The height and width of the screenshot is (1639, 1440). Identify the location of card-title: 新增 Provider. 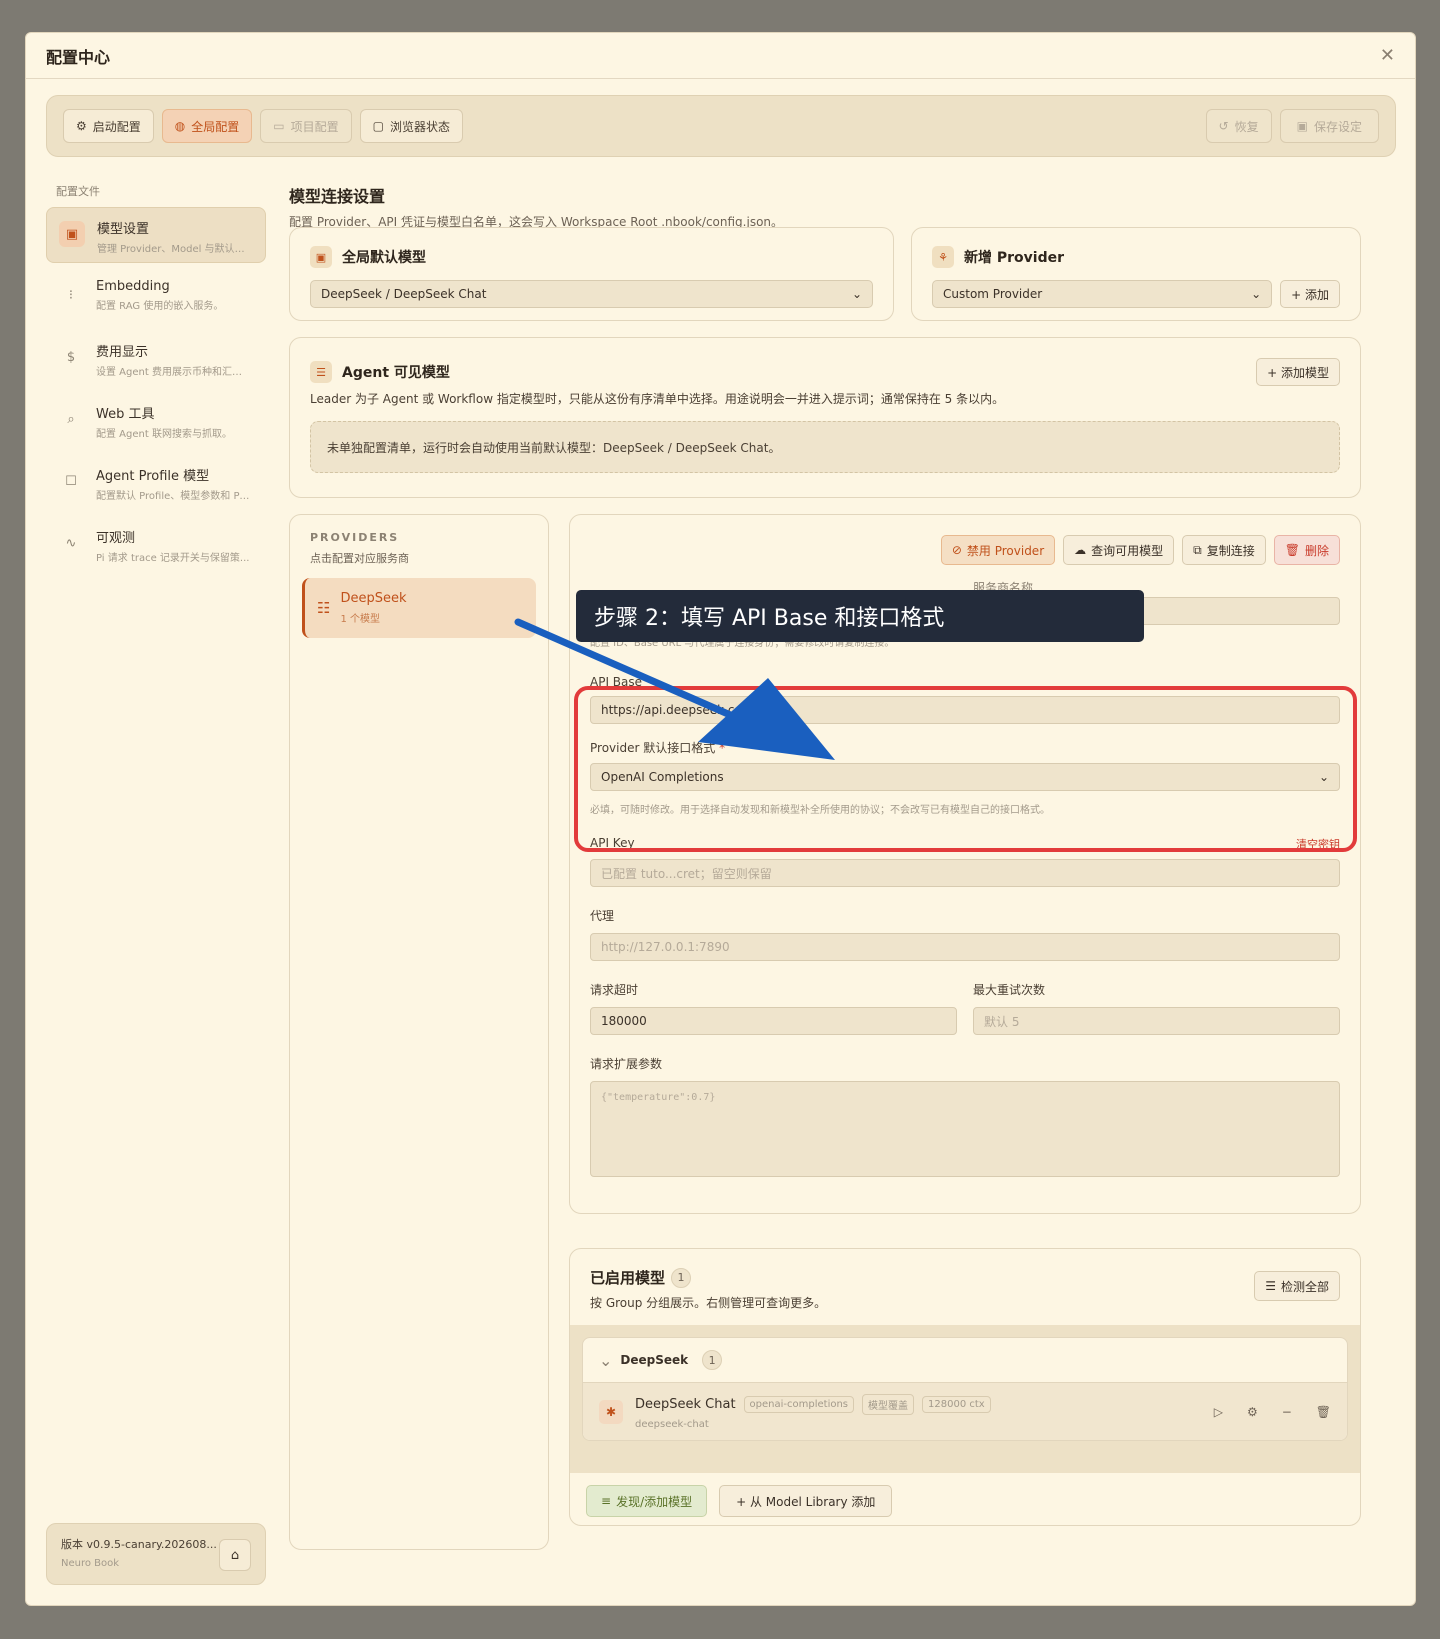
(1014, 258).